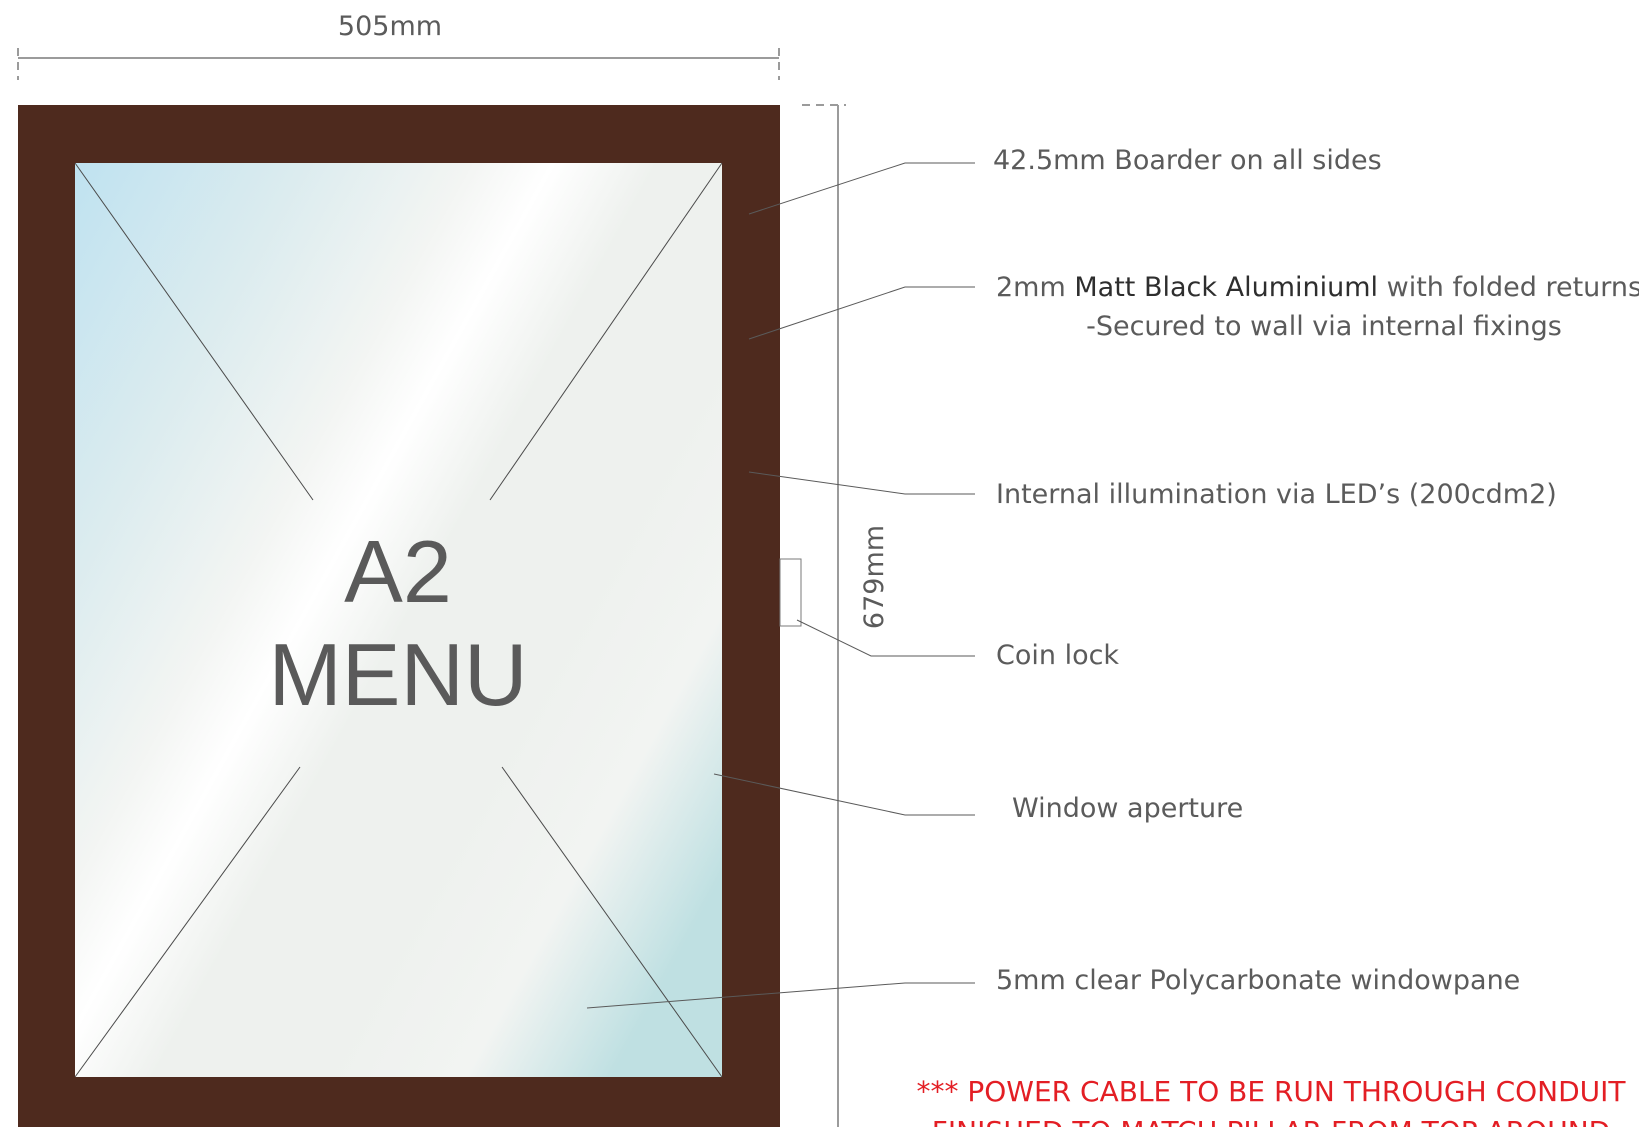  What do you see at coordinates (1258, 980) in the screenshot?
I see `callout-pane: 5mm clear Polycarbonate windowpane` at bounding box center [1258, 980].